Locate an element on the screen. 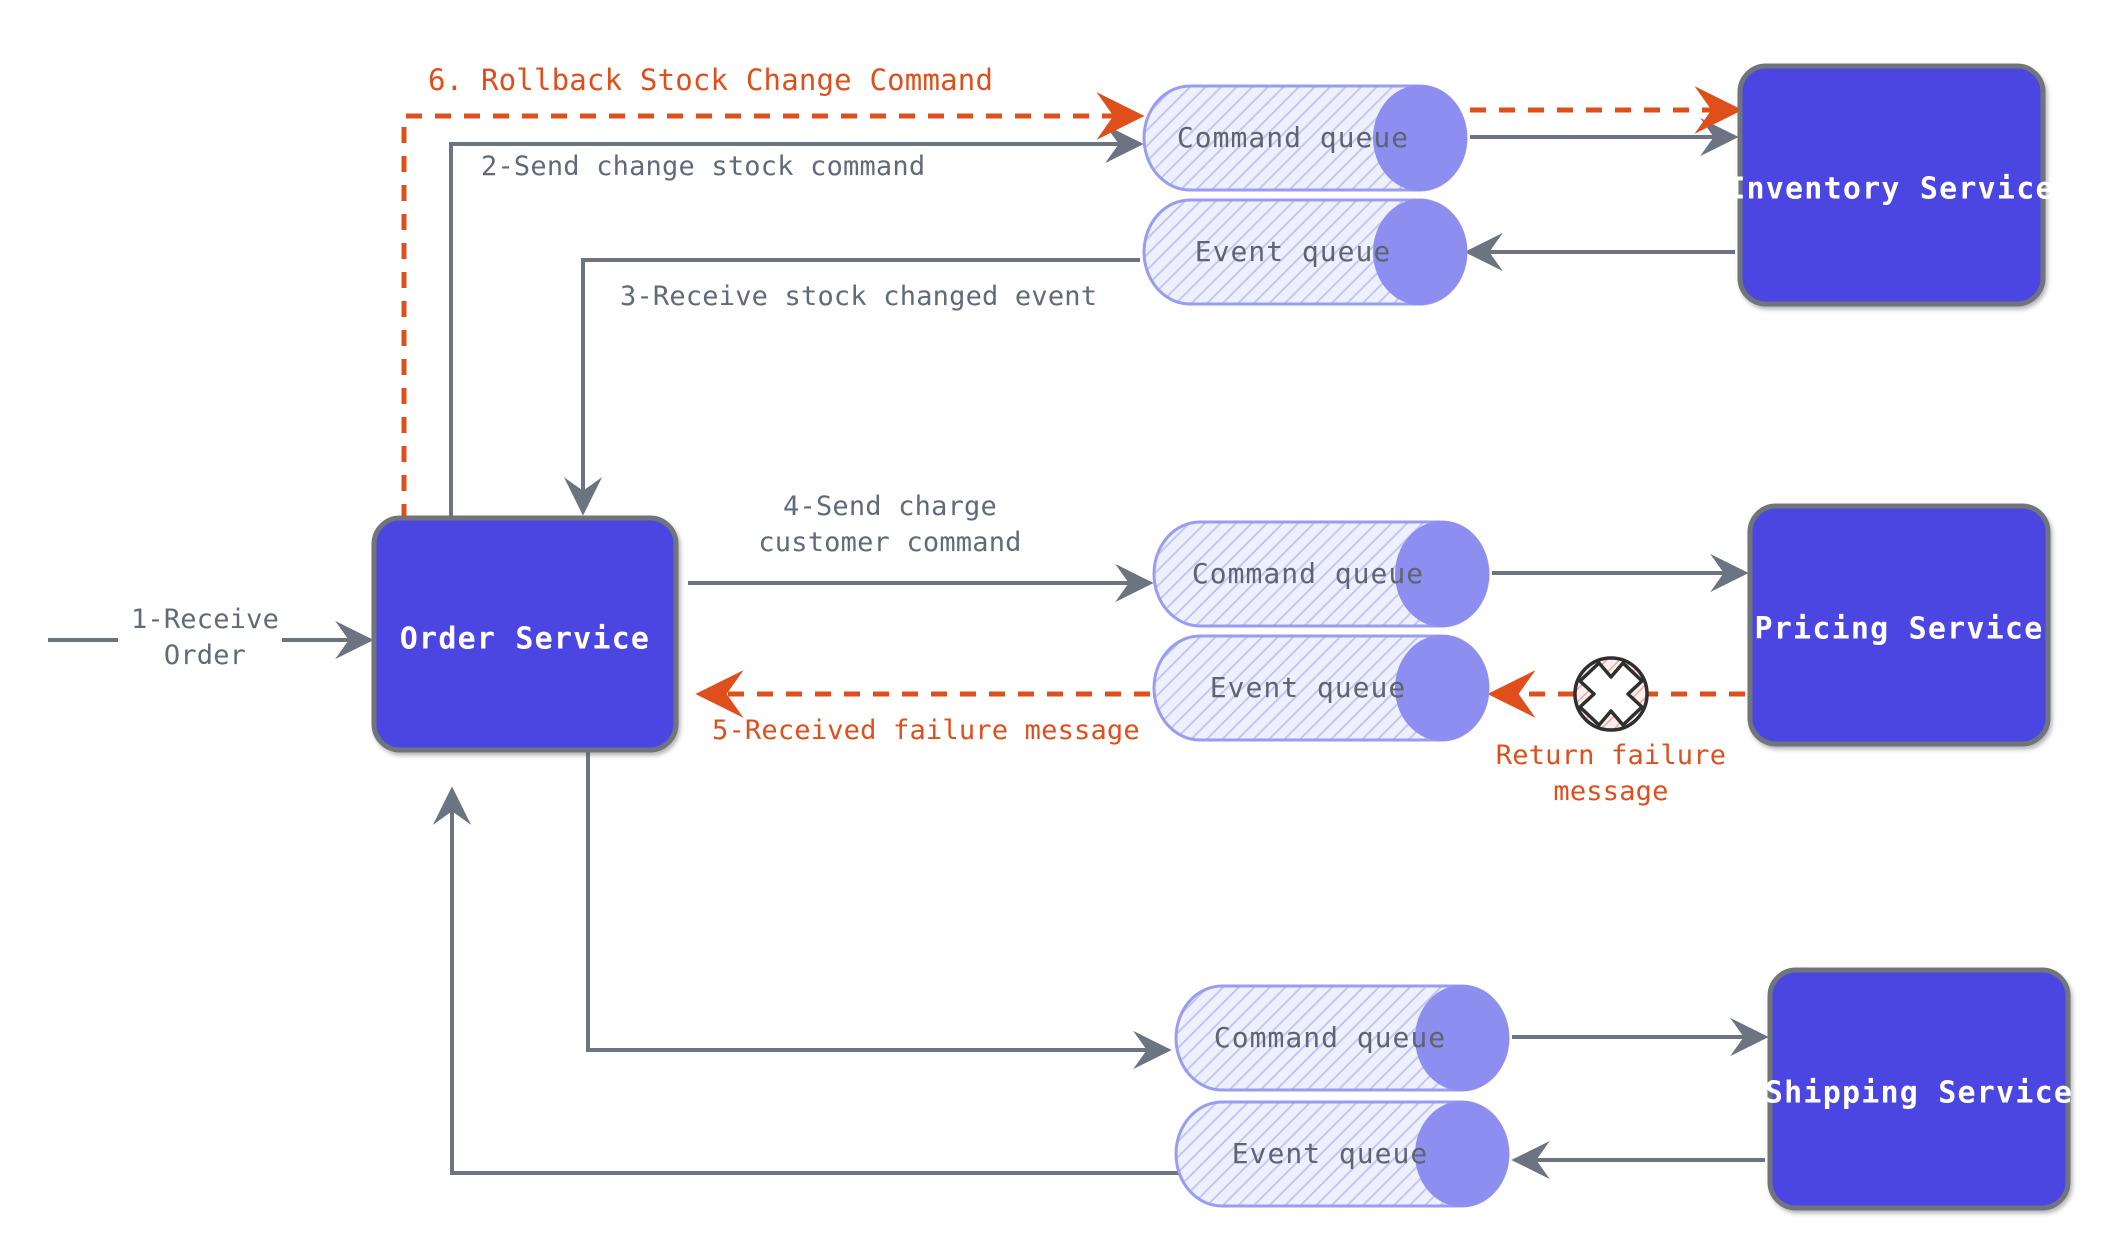  service-inventory: Inventory Service is located at coordinates (1890, 185).